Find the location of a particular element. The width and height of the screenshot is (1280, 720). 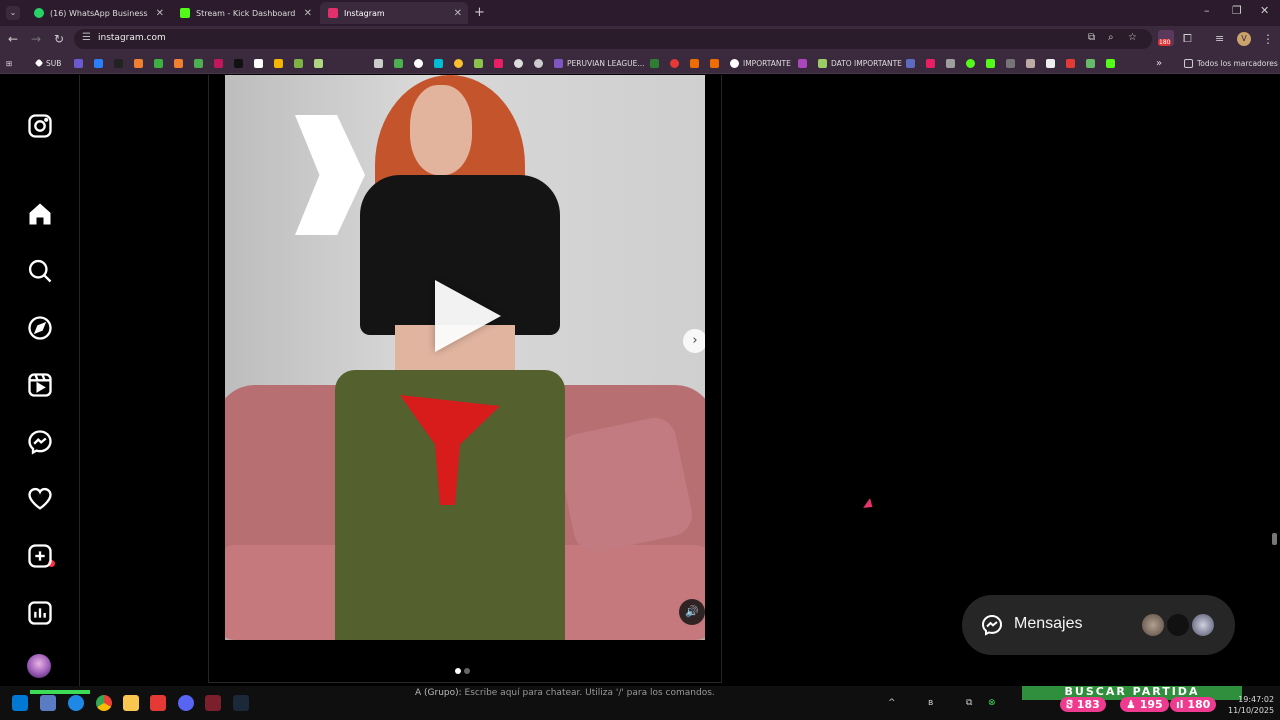

address-bar: ☰ instagram.com ⧉ ⌕ ☆ is located at coordinates (613, 39).